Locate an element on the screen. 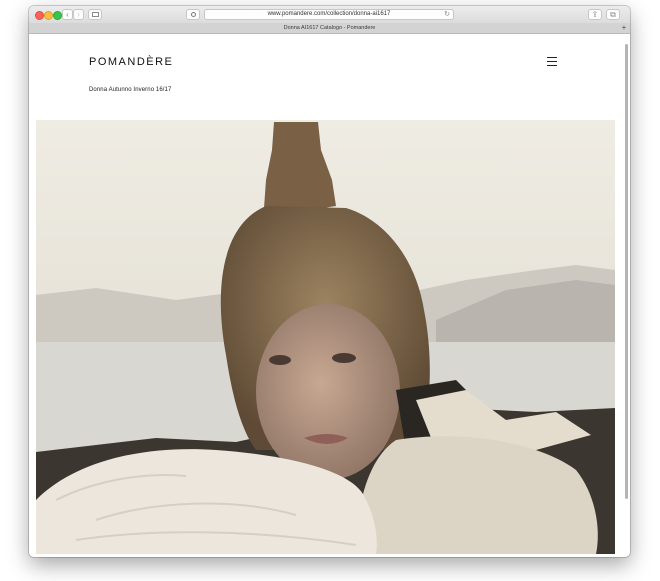  share-icon: ⇪ is located at coordinates (595, 14).